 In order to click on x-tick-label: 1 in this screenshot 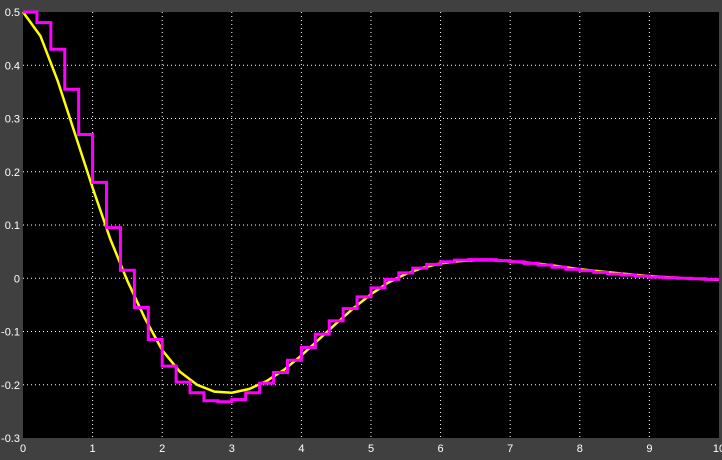, I will do `click(93, 449)`.